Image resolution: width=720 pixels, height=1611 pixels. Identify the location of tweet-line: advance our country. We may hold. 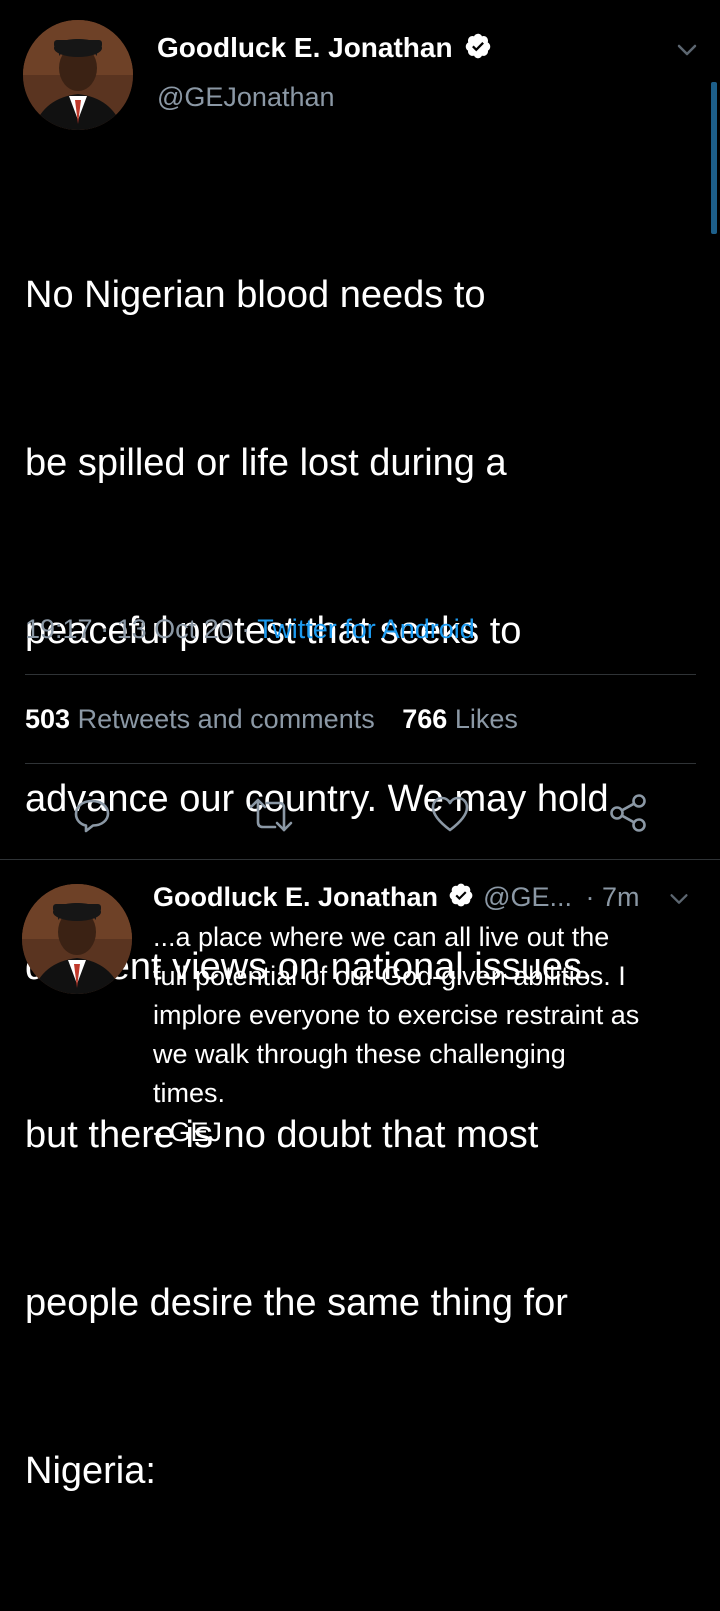
(317, 799).